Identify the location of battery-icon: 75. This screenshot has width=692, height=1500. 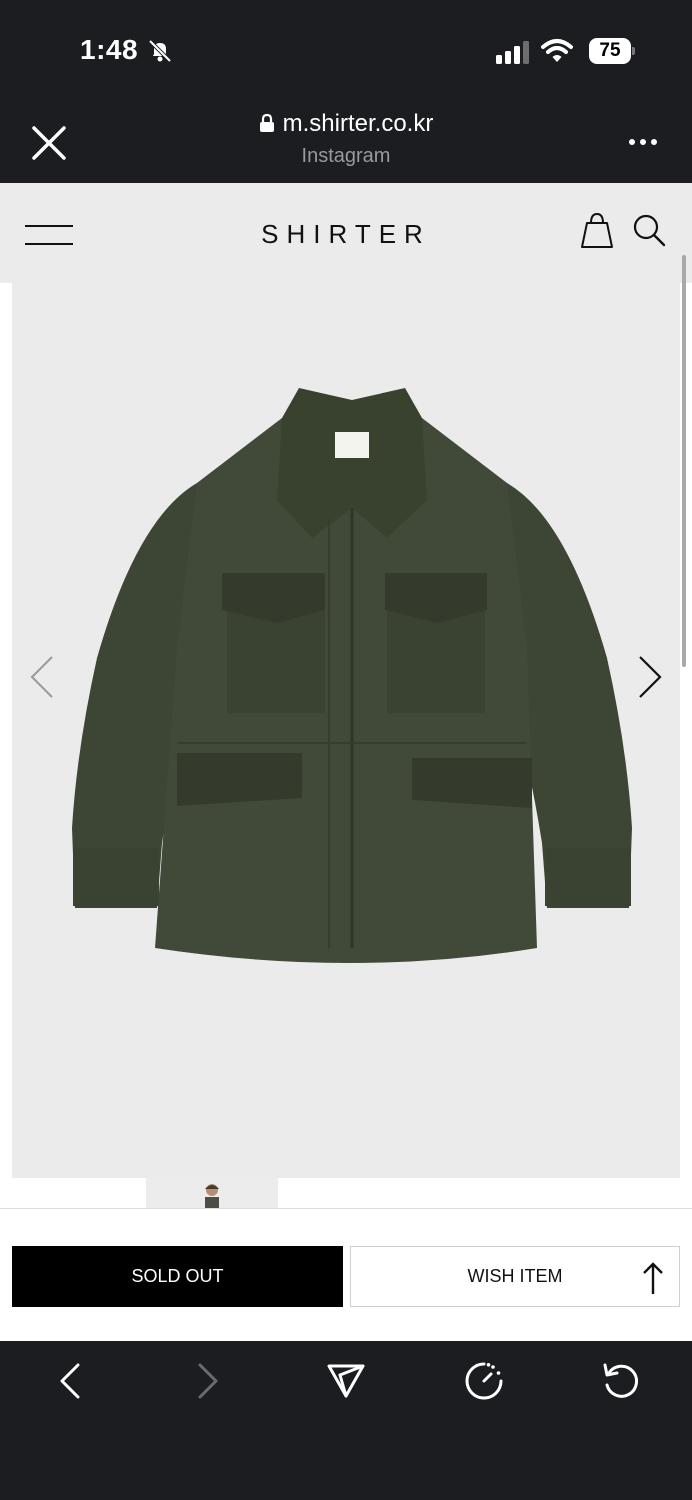
(612, 51).